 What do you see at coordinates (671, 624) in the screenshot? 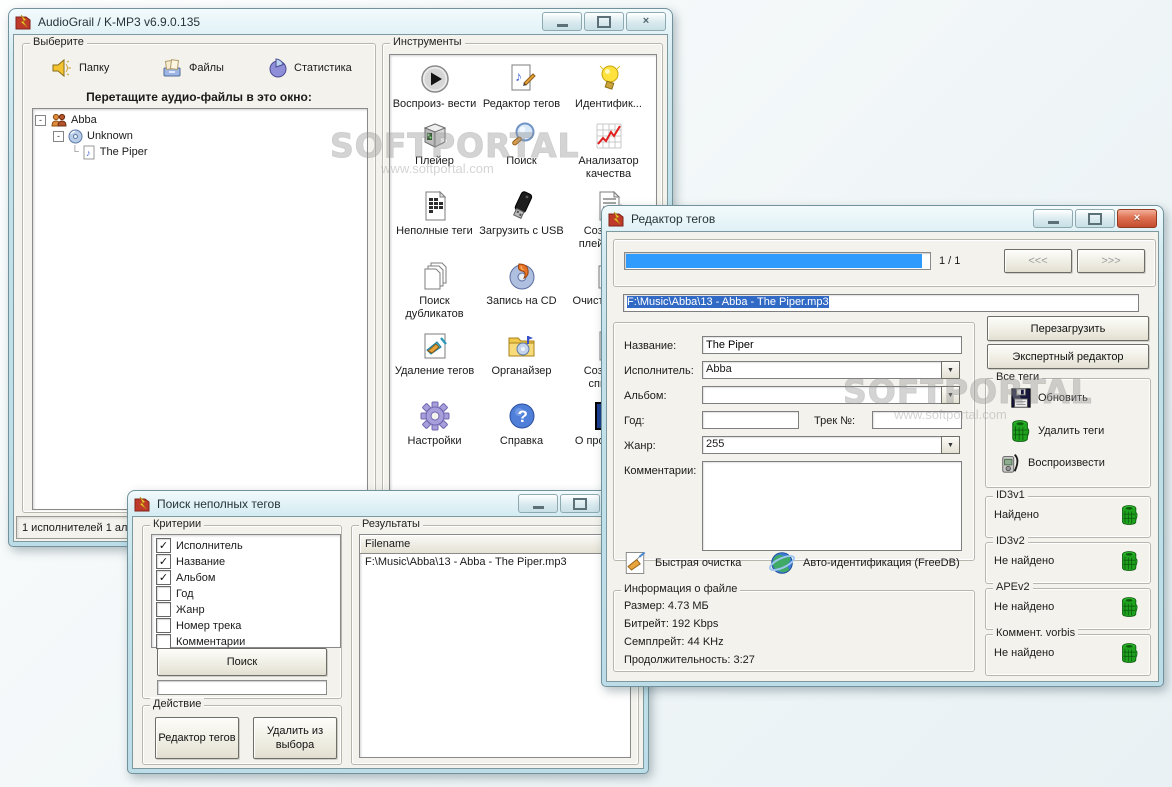
I see `file-bitrate: Битрейт: 192 Kbps` at bounding box center [671, 624].